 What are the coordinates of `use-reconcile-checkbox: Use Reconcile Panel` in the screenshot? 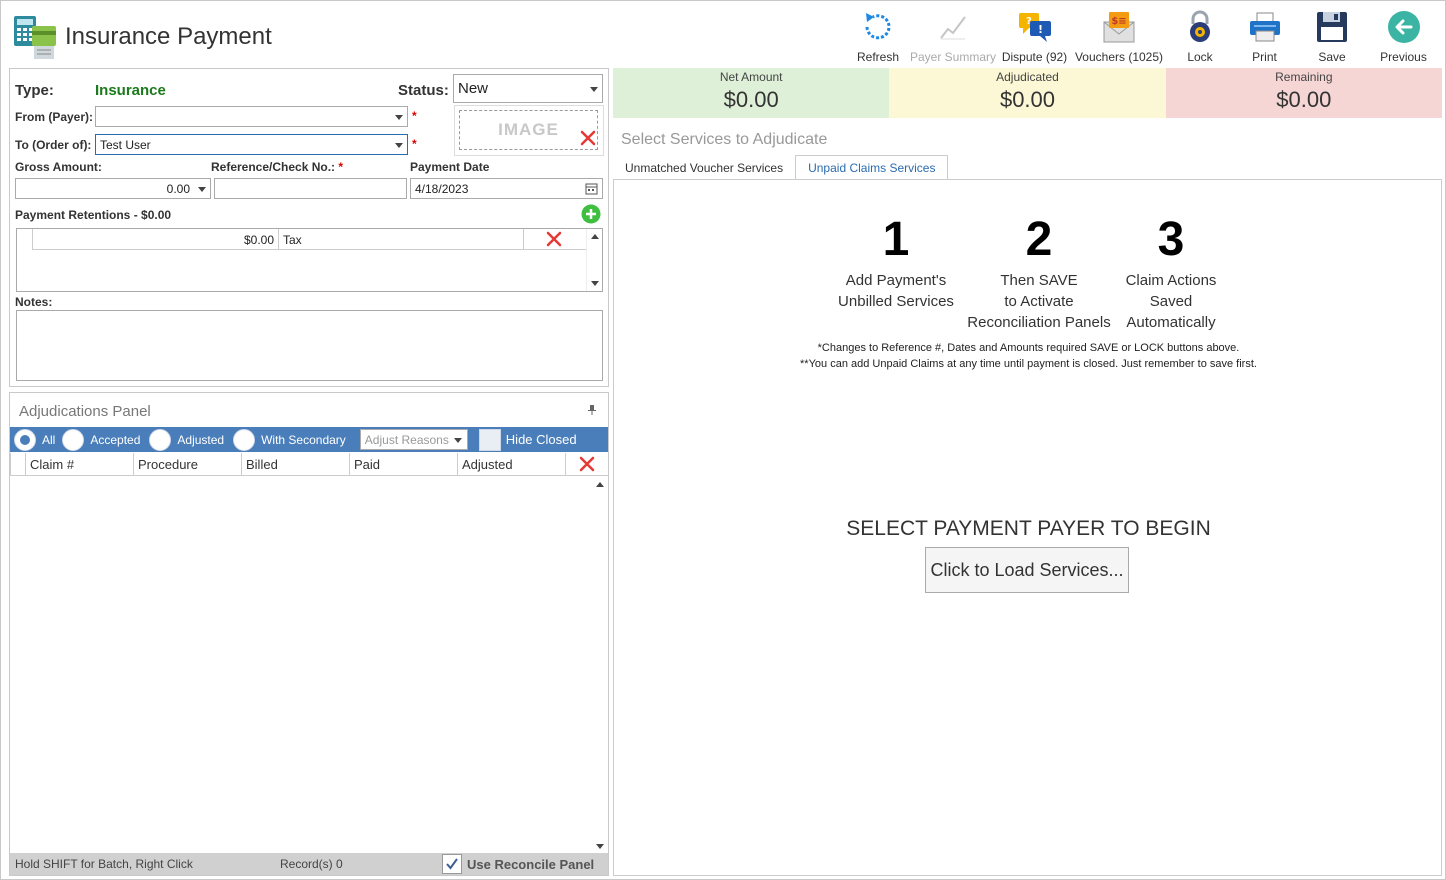 It's located at (518, 864).